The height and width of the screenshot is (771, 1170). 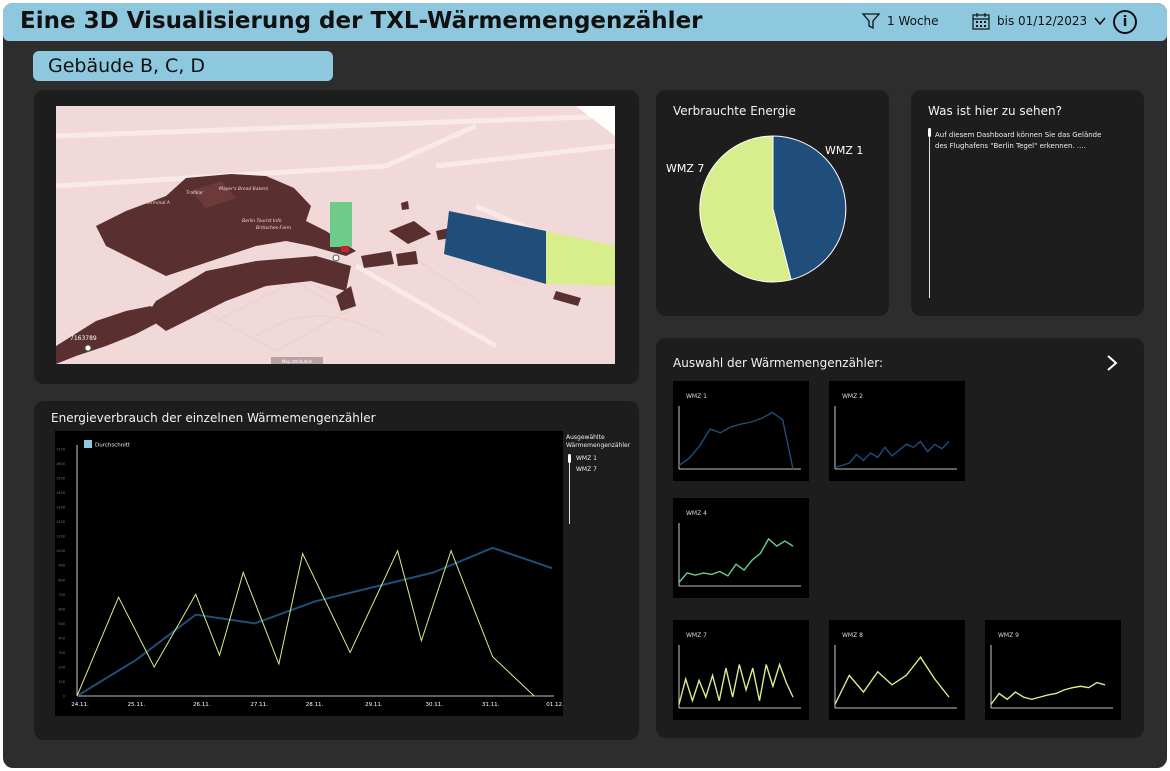 I want to click on y-tick-label: 400, so click(x=61, y=638).